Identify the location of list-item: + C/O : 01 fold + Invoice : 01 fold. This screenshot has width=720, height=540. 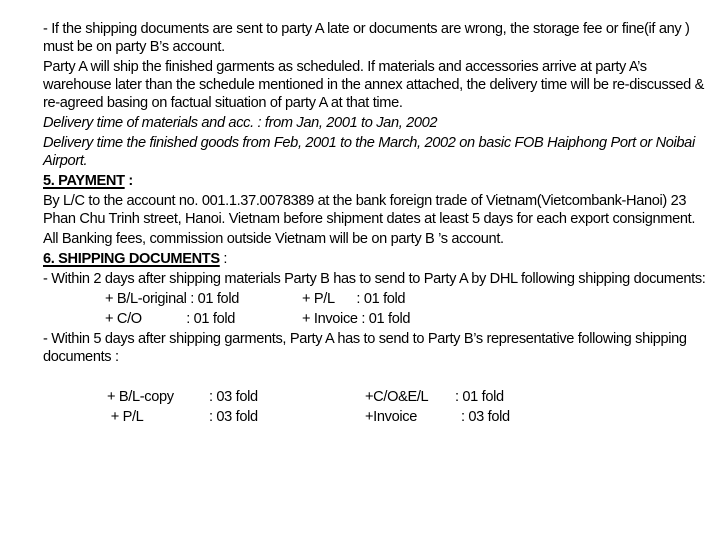
(378, 320).